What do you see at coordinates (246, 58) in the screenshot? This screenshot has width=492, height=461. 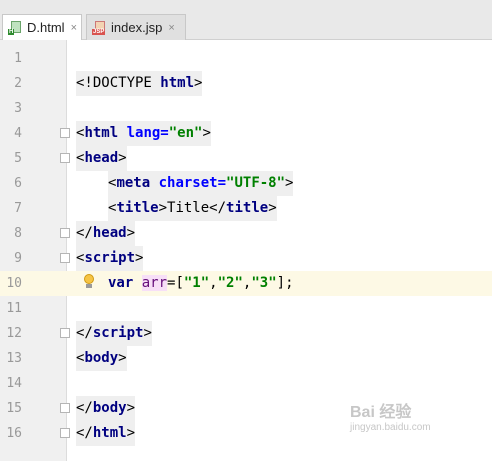 I see `code-line: 1` at bounding box center [246, 58].